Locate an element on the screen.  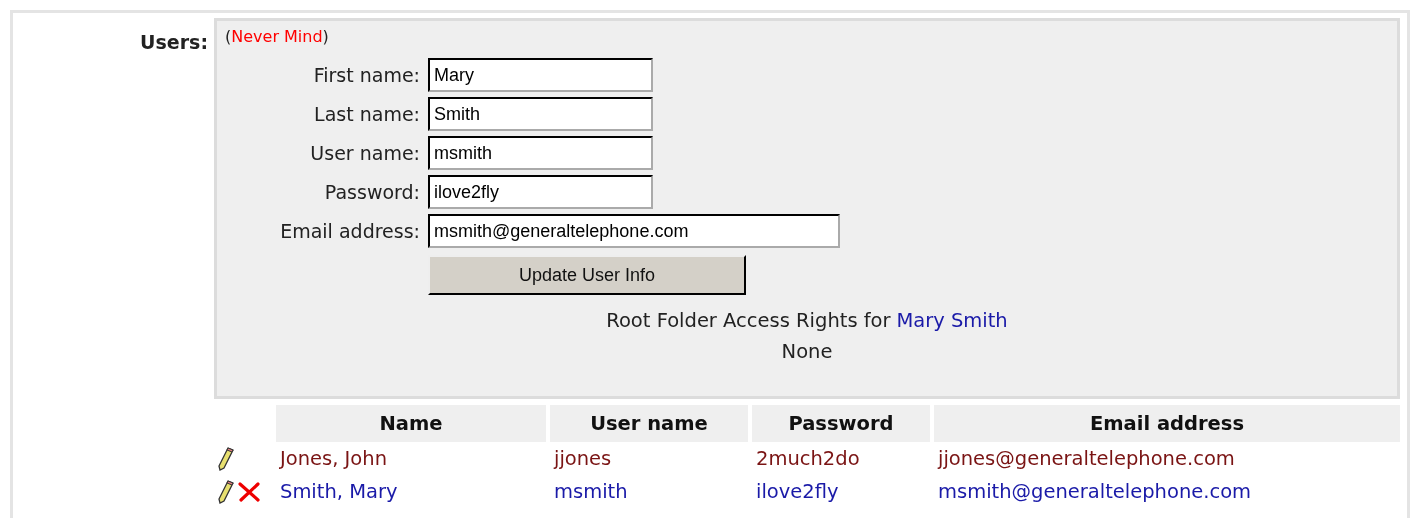
column-header: Password is located at coordinates (841, 423).